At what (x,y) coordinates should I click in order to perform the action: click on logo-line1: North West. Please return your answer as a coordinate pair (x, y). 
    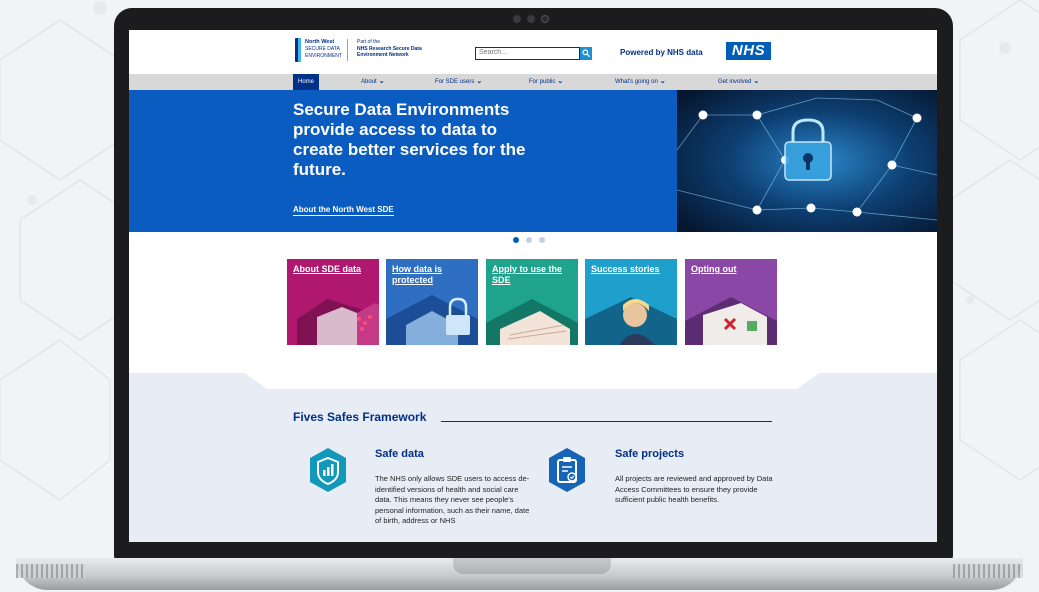
    Looking at the image, I should click on (320, 42).